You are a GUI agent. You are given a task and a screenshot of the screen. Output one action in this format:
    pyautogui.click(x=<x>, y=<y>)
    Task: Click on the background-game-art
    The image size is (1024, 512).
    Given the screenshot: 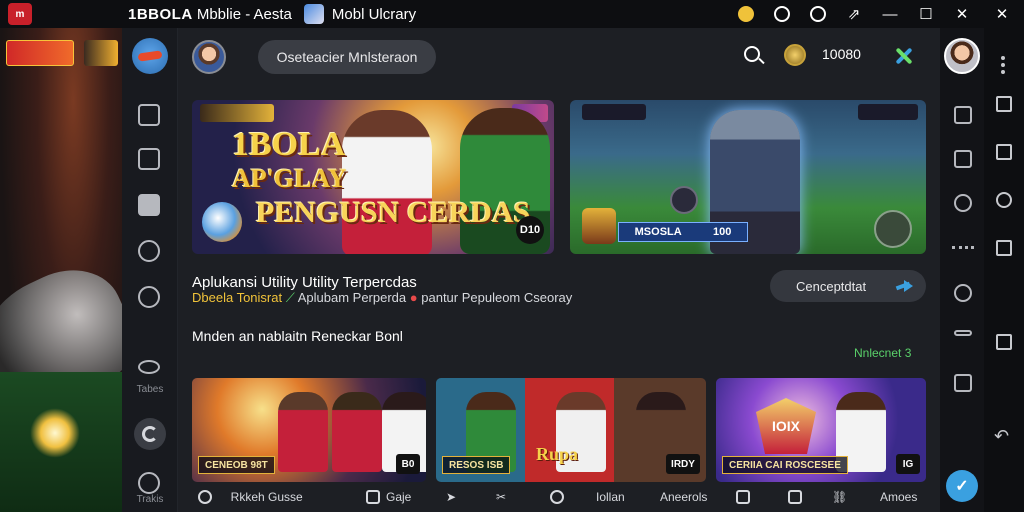 What is the action you would take?
    pyautogui.click(x=61, y=270)
    